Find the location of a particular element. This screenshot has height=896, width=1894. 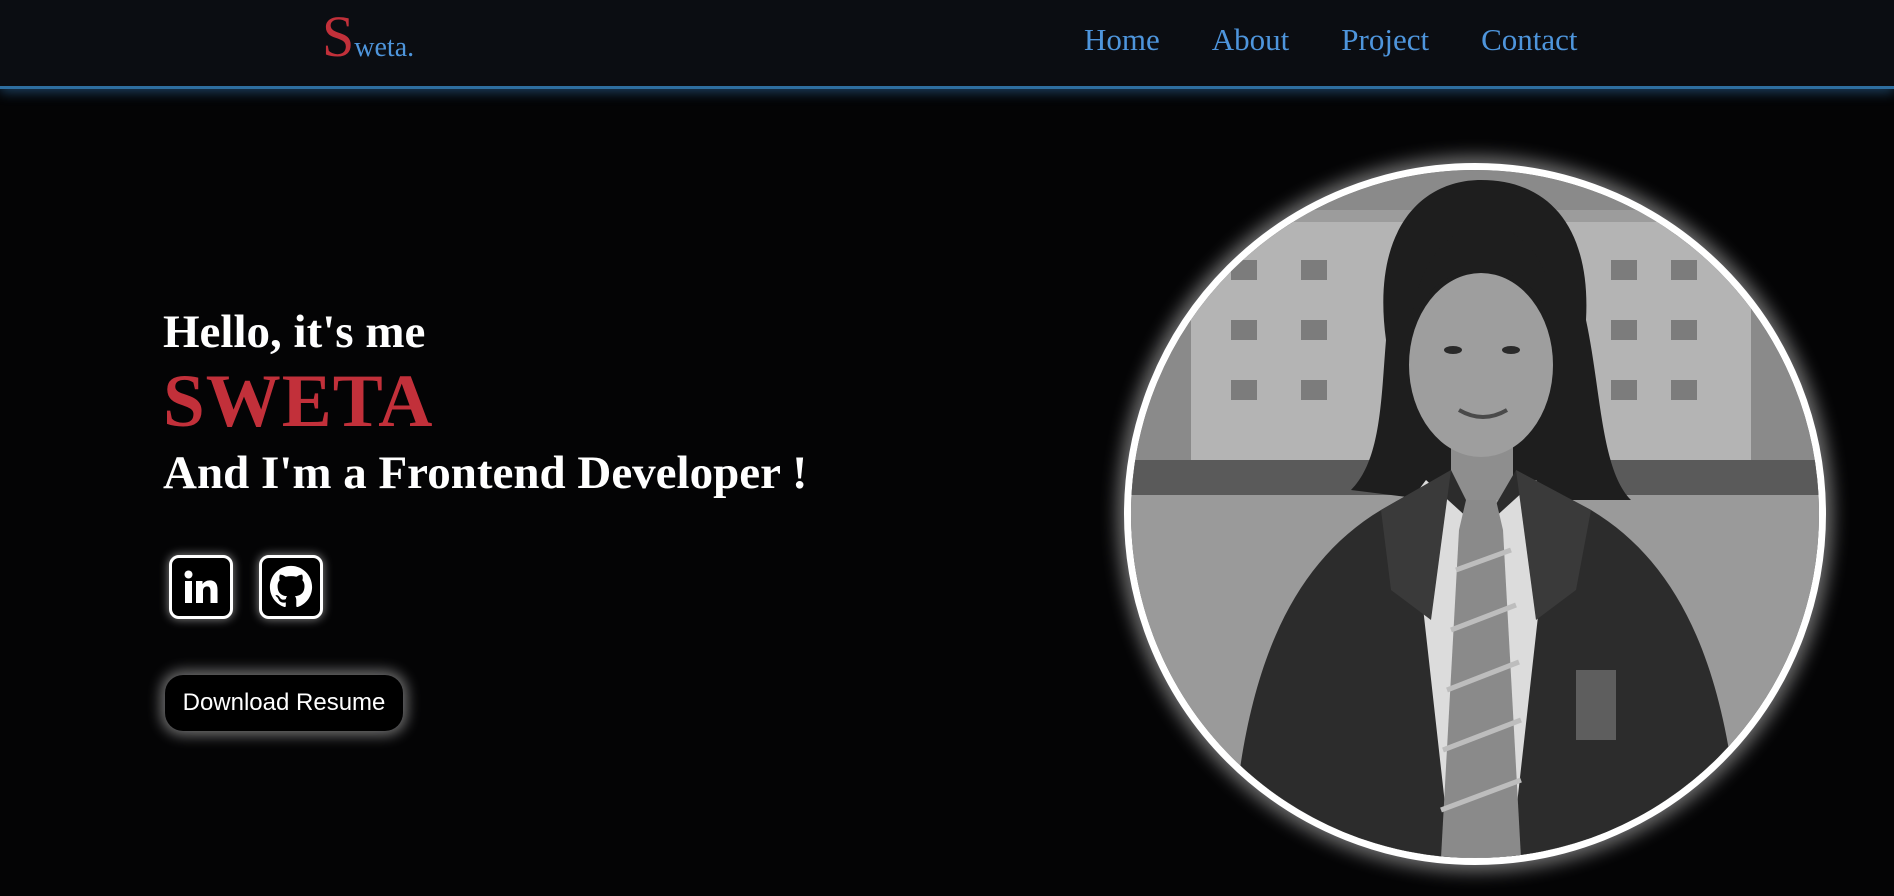

site-logo: Sweta. is located at coordinates (368, 37).